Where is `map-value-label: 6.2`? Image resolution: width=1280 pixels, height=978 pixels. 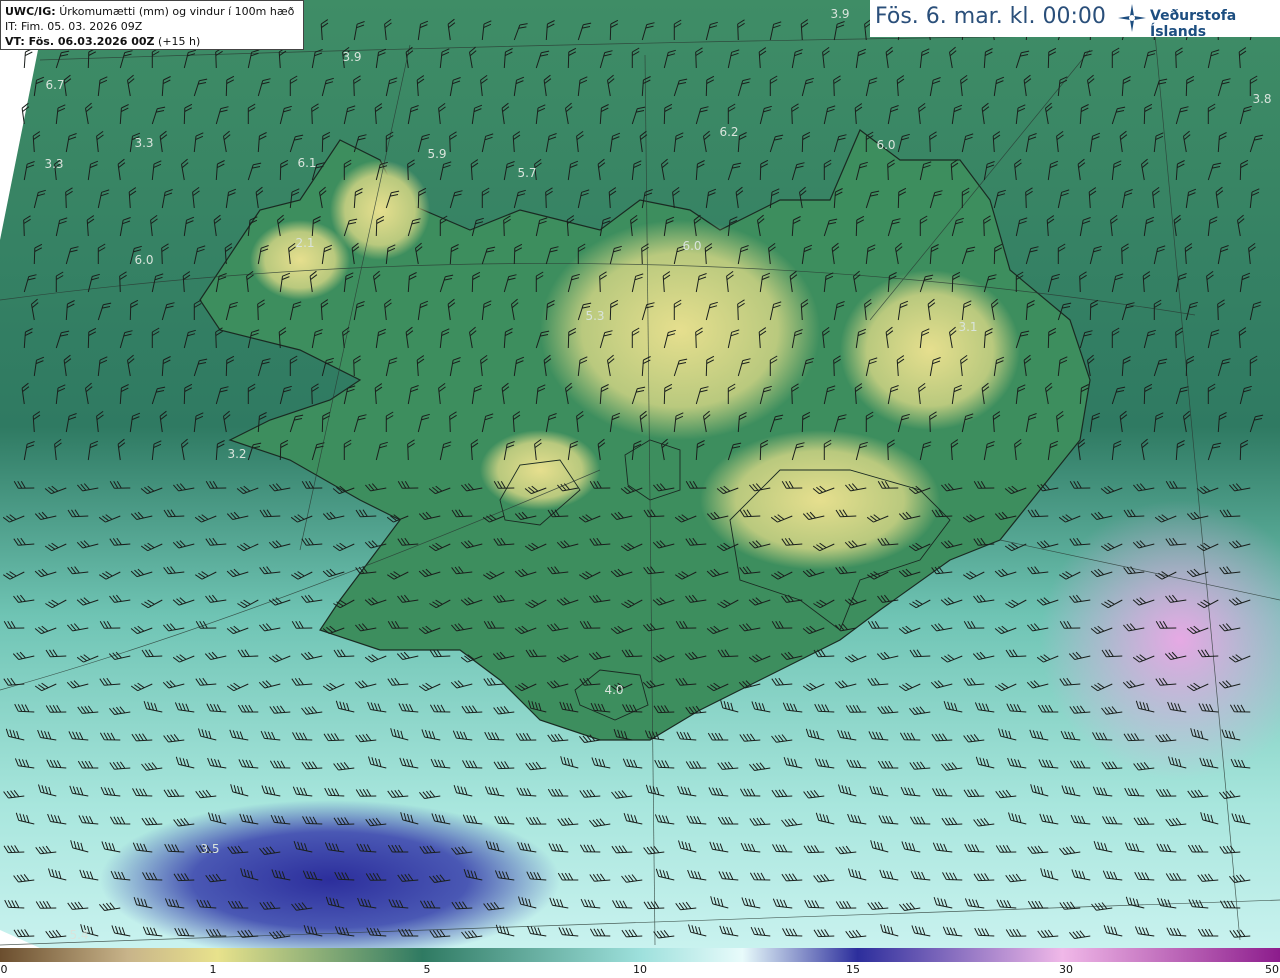 map-value-label: 6.2 is located at coordinates (728, 132).